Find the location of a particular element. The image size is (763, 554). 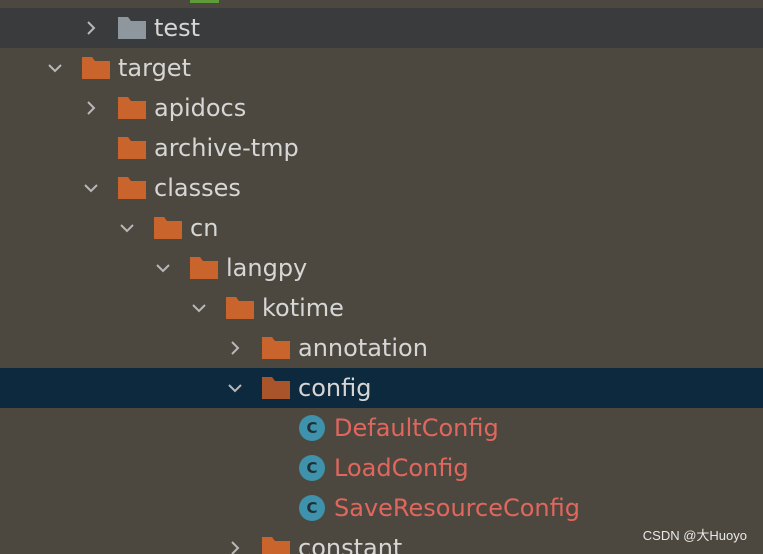

folder-gray-icon is located at coordinates (132, 28).